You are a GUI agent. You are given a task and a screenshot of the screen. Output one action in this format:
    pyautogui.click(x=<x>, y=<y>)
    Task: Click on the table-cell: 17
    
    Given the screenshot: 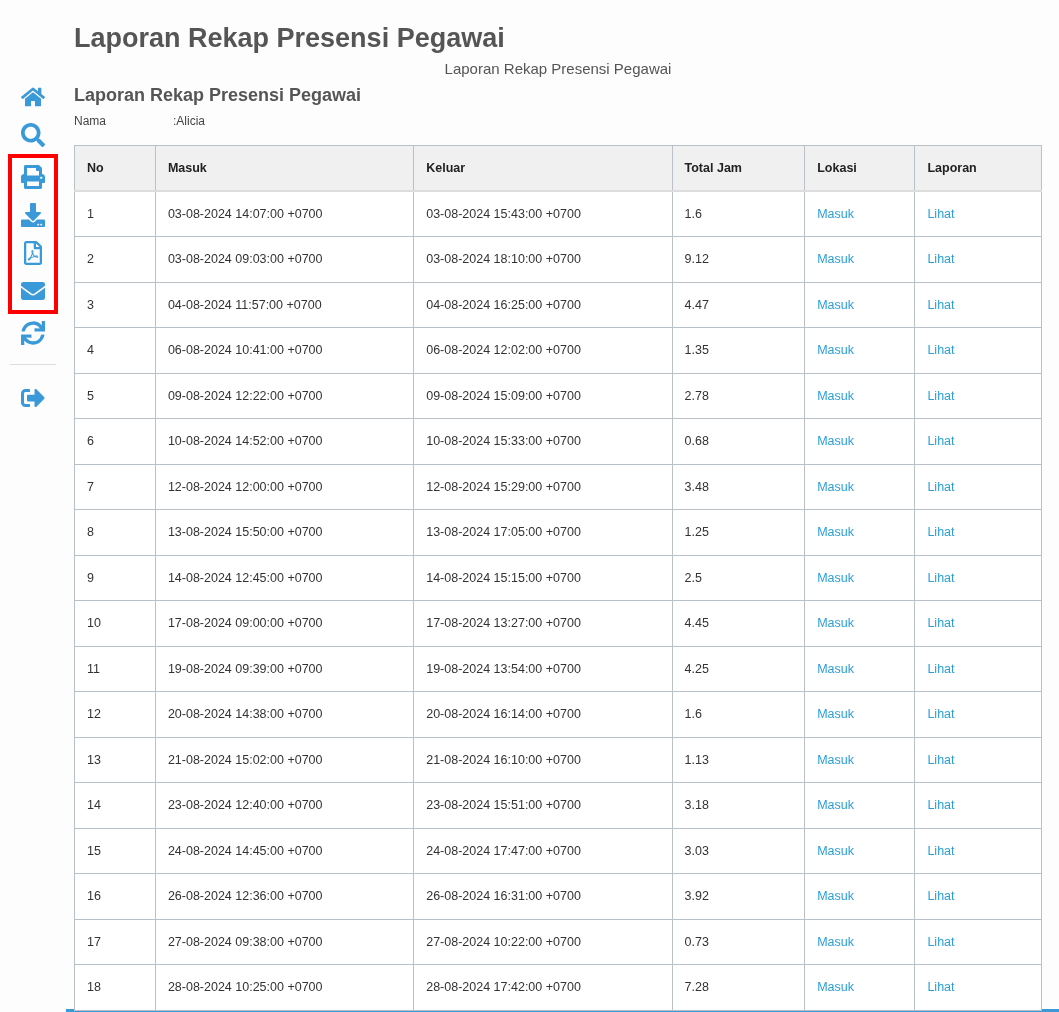 What is the action you would take?
    pyautogui.click(x=115, y=942)
    